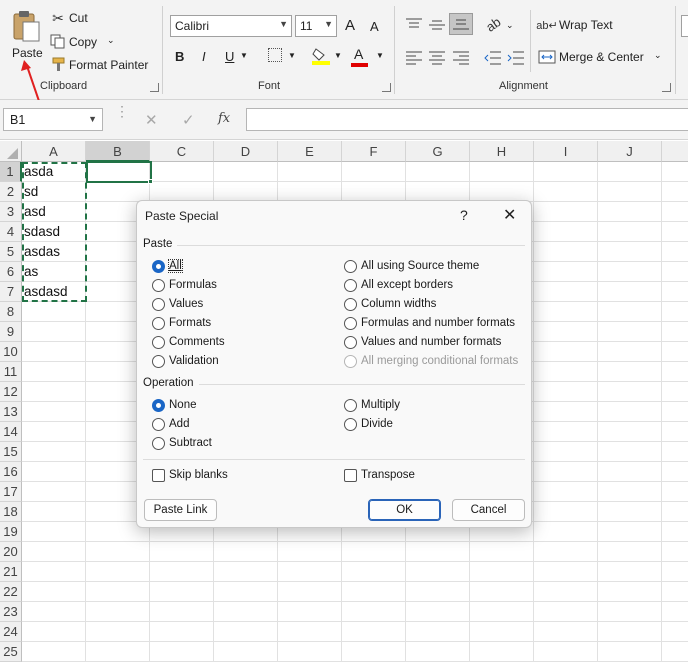 The image size is (688, 662). I want to click on top-align-icon, so click(414, 25).